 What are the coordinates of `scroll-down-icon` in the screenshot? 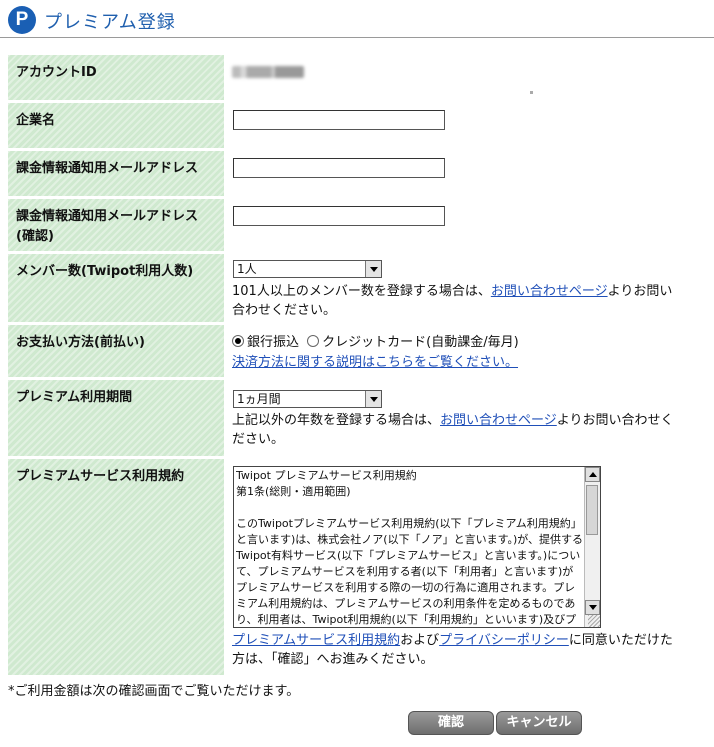 It's located at (592, 607).